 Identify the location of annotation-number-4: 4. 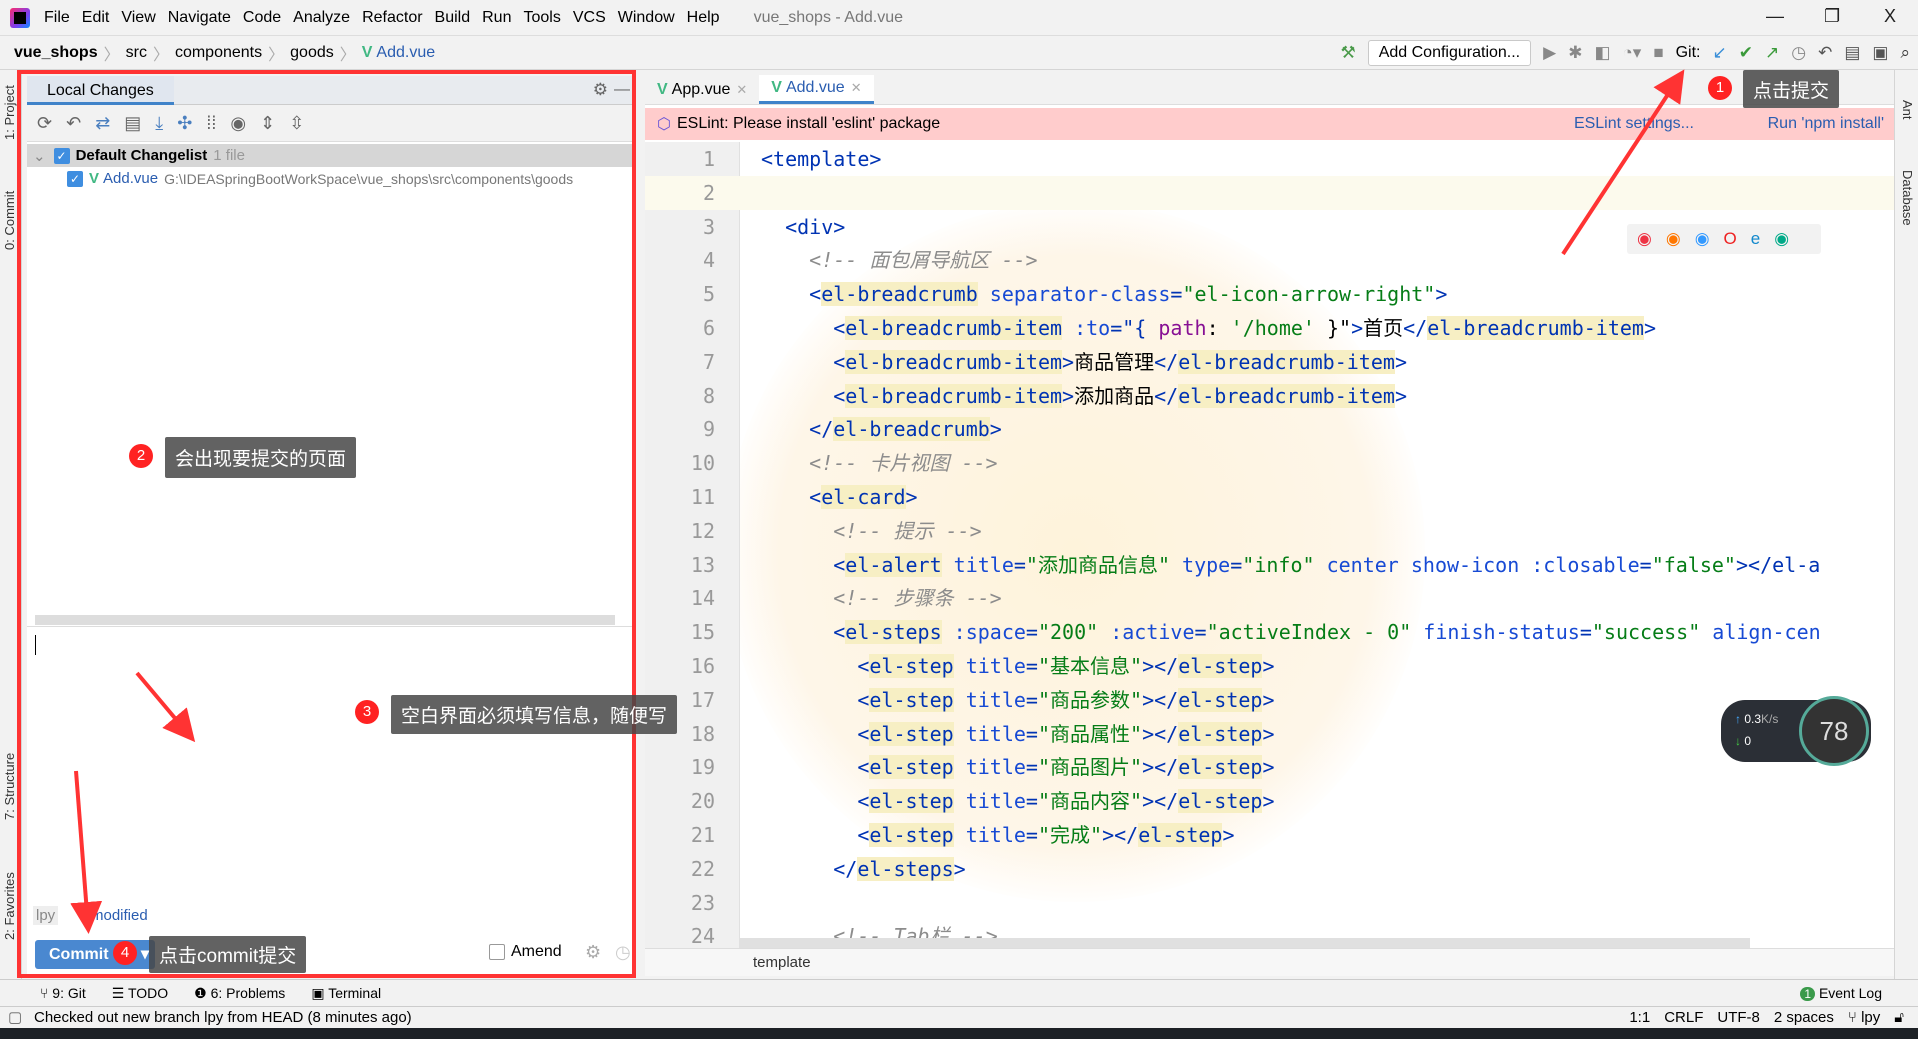
(125, 953).